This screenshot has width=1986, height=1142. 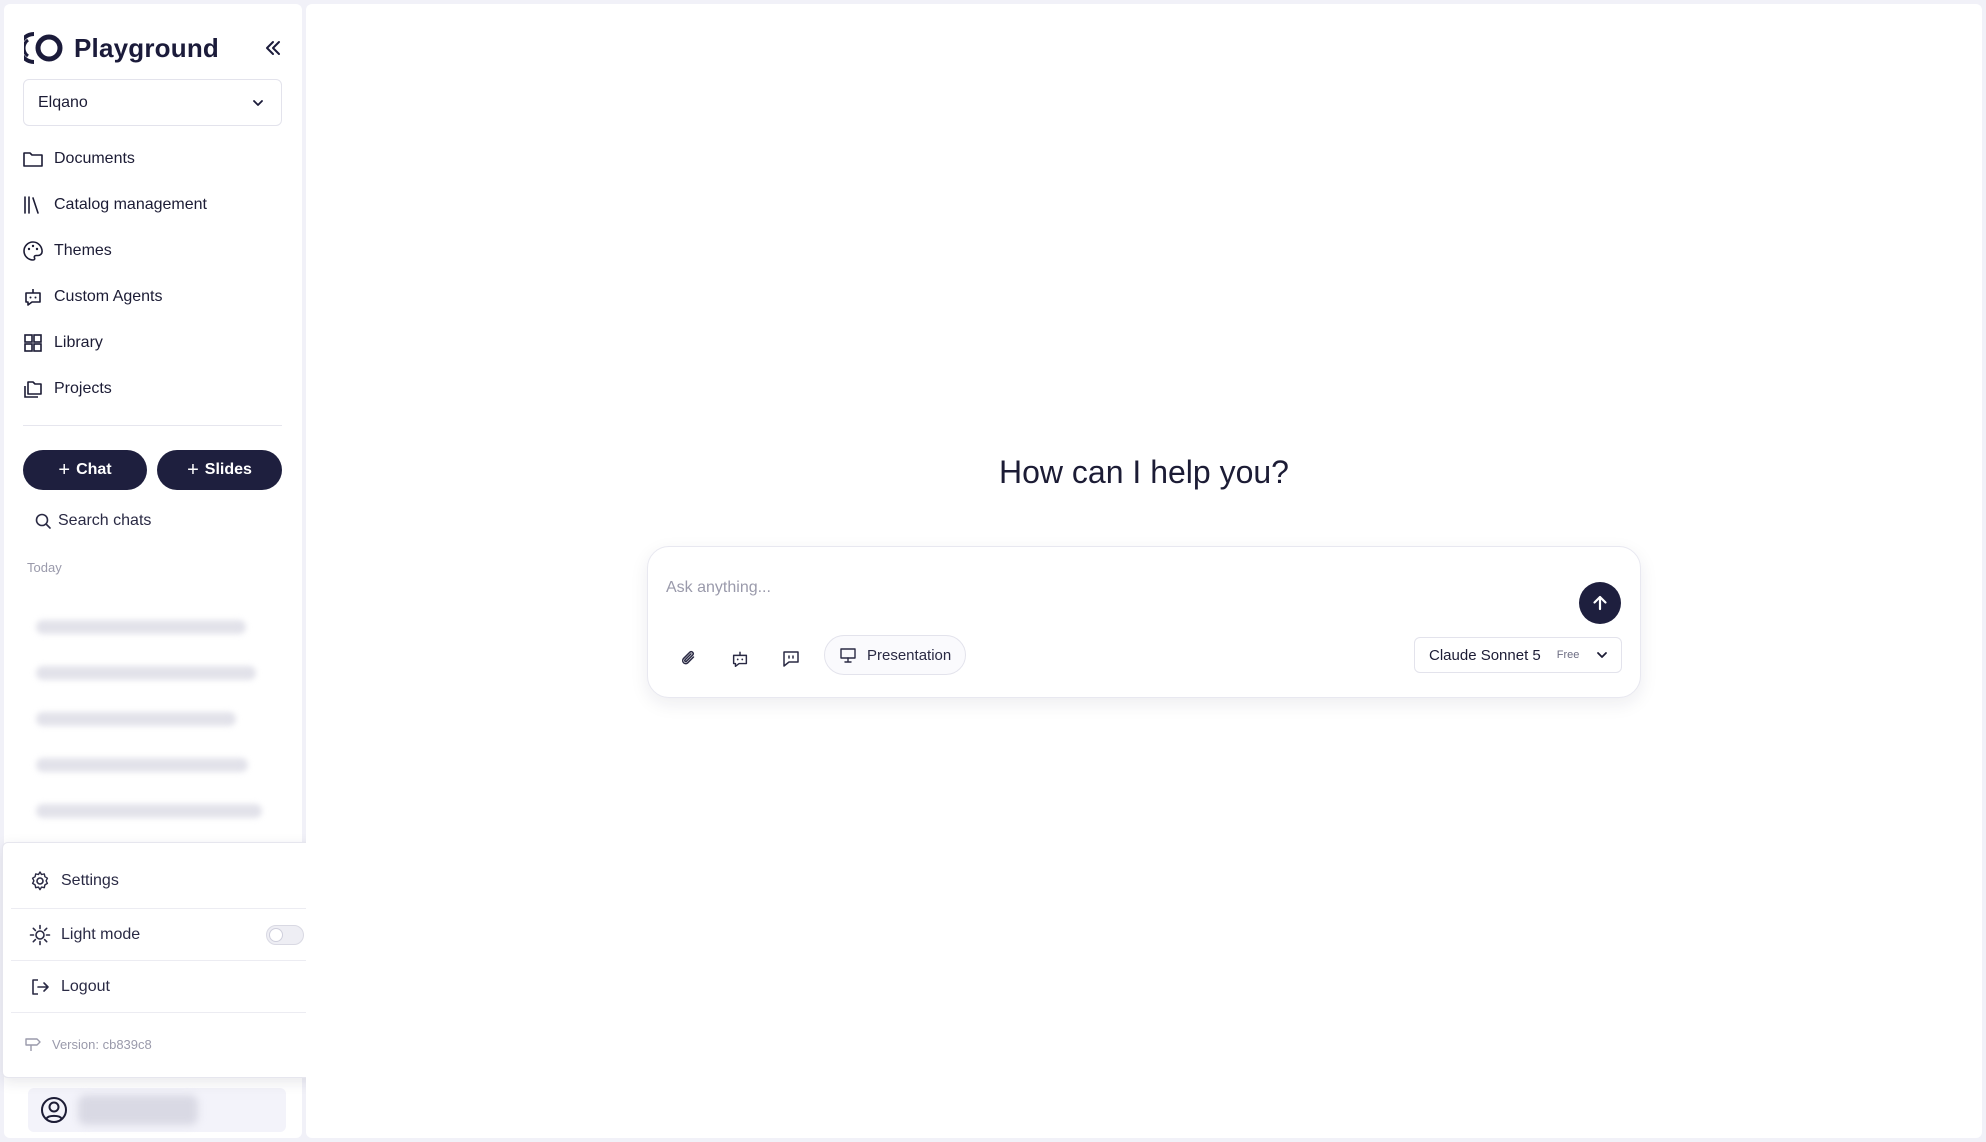 I want to click on version-info: Version: cb839c8, so click(x=88, y=1044).